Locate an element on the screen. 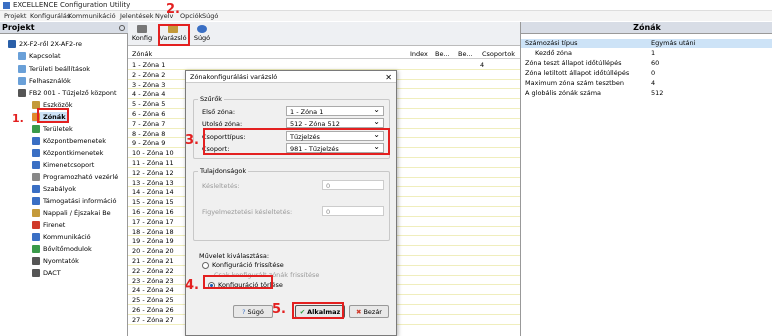  zone-row-label: 18 - Zóna 18 is located at coordinates (153, 231).